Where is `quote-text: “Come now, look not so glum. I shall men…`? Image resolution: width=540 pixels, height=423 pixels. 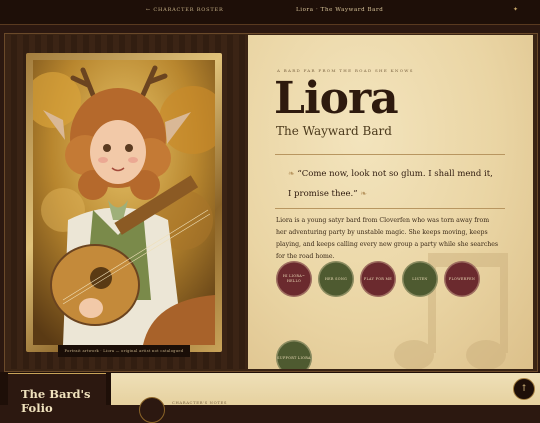
quote-text: “Come now, look not so glum. I shall men… is located at coordinates (390, 184).